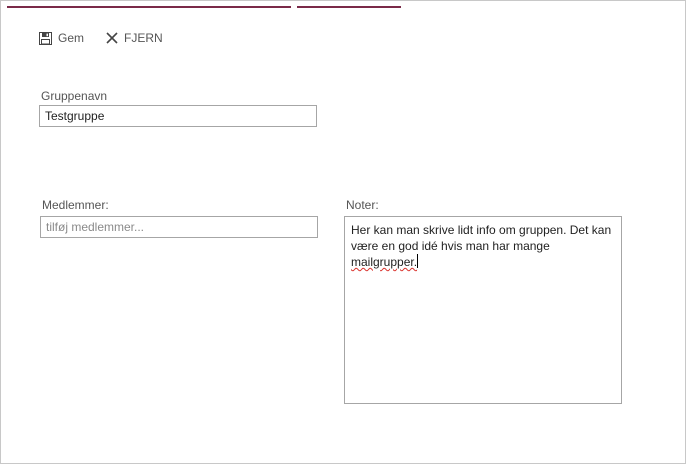 The image size is (686, 464). I want to click on remove-label: FJERN, so click(143, 38).